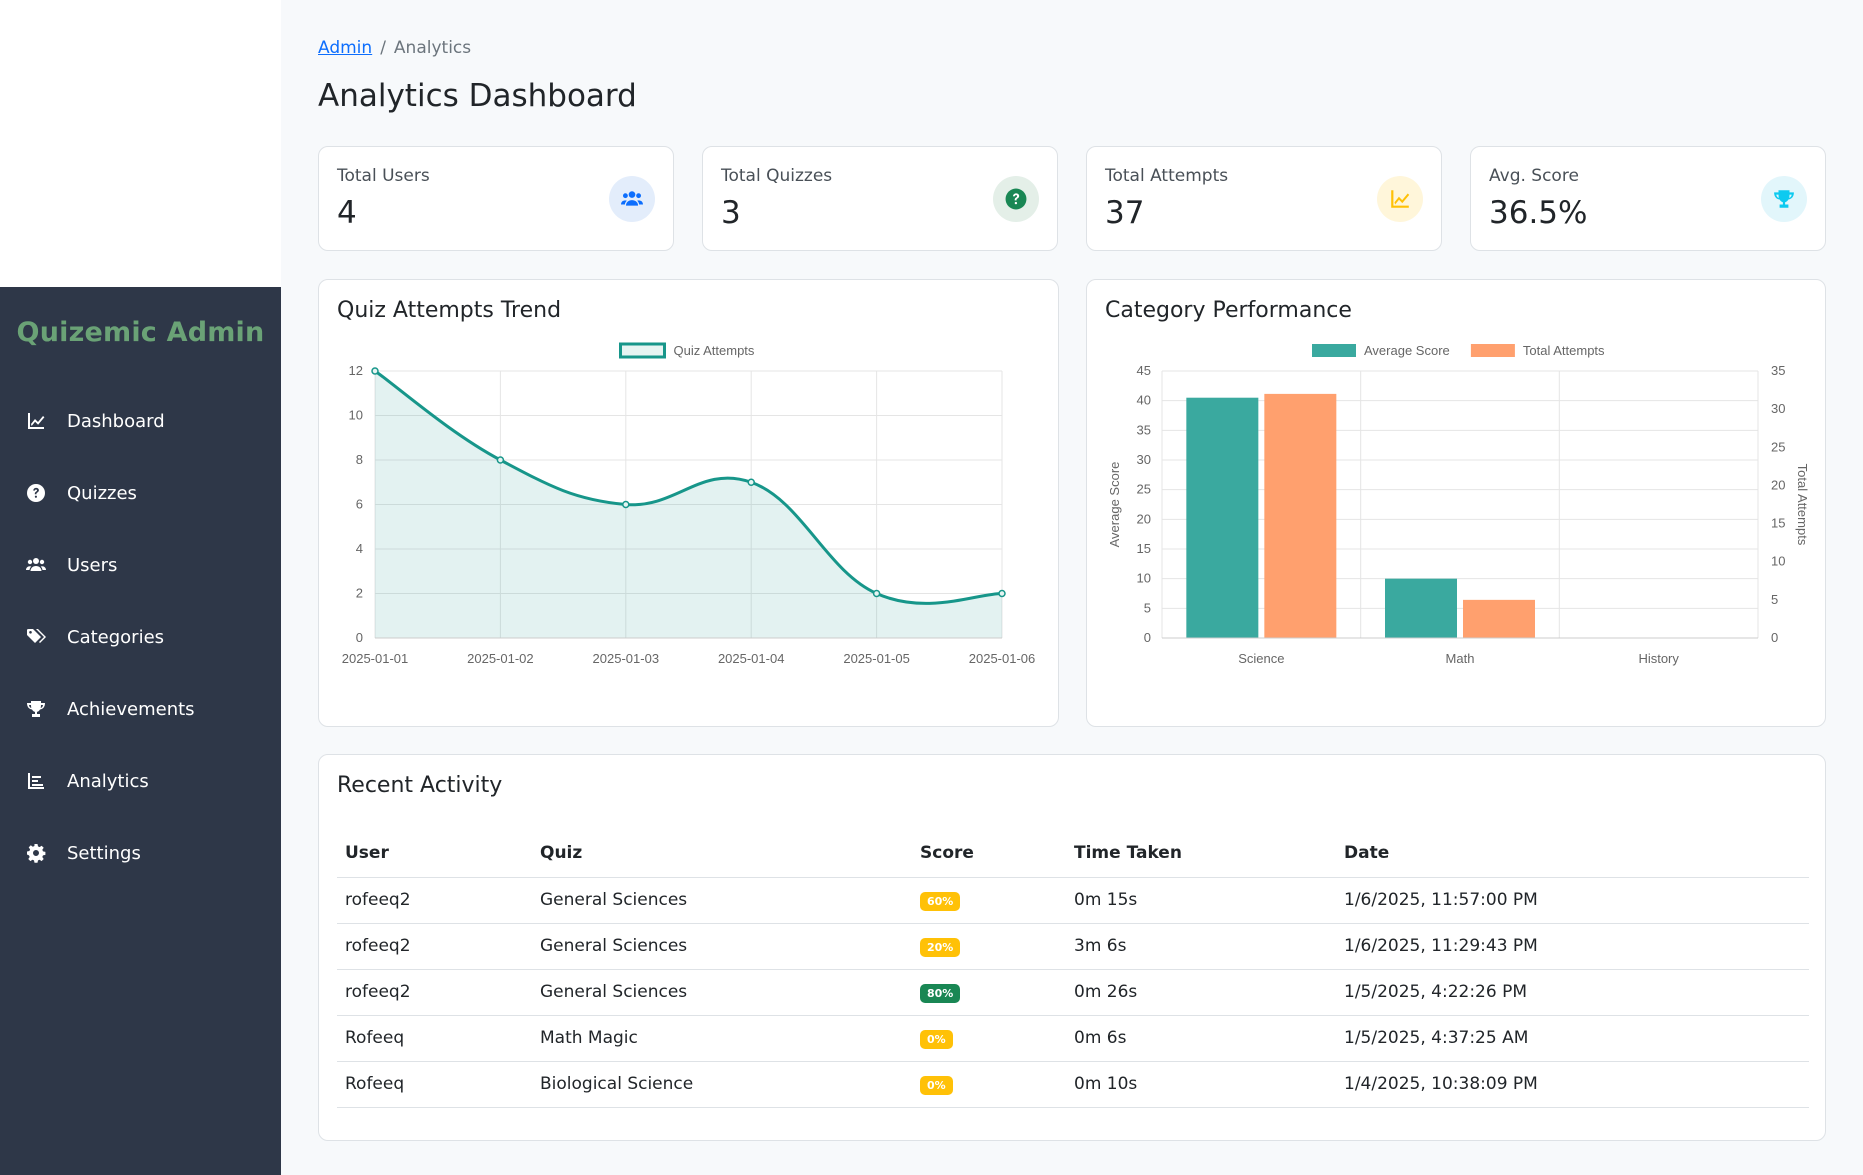 The height and width of the screenshot is (1175, 1863). Describe the element at coordinates (751, 658) in the screenshot. I see `x-tick-label: 2025-01-04` at that location.